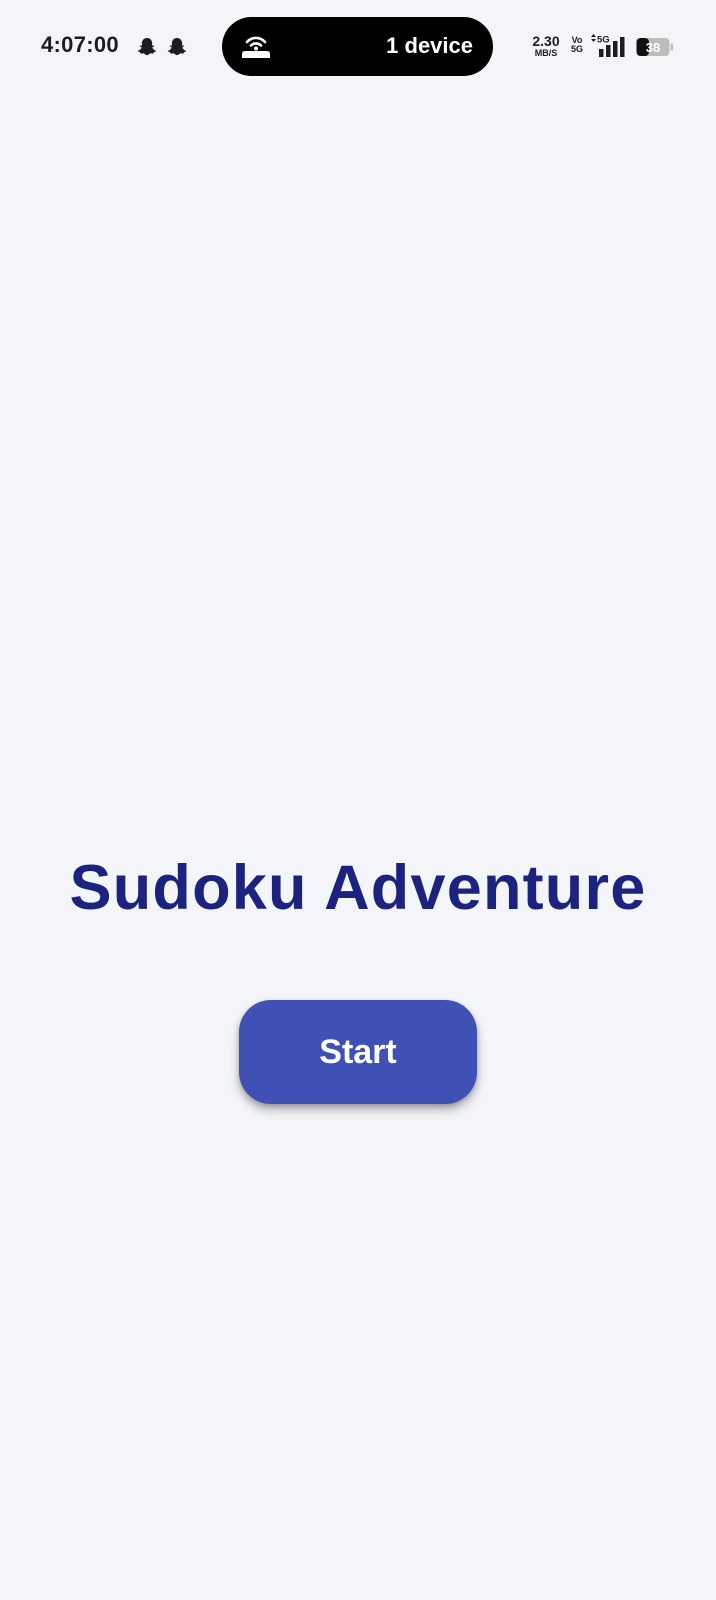  I want to click on status-bar: 4:07:00 1 device 2.30 MB/S Vo 5G 5G 38, so click(358, 47).